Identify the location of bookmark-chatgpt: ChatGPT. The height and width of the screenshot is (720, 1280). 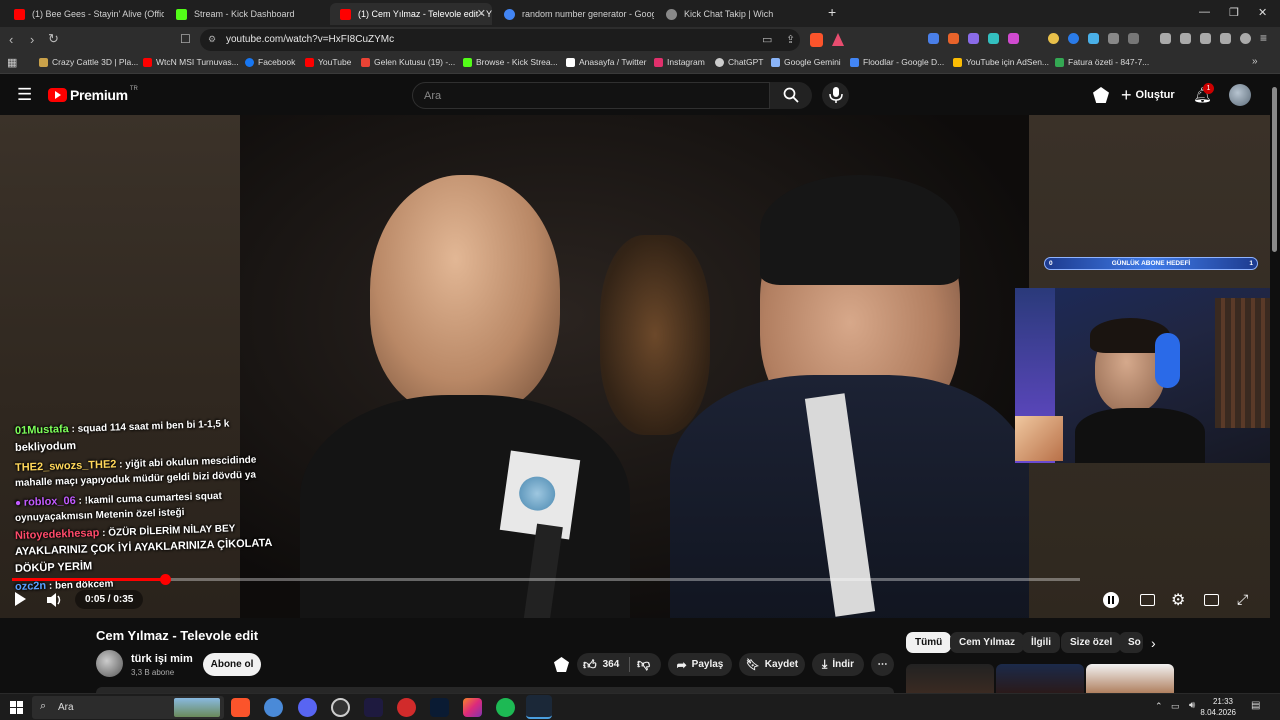
(739, 62).